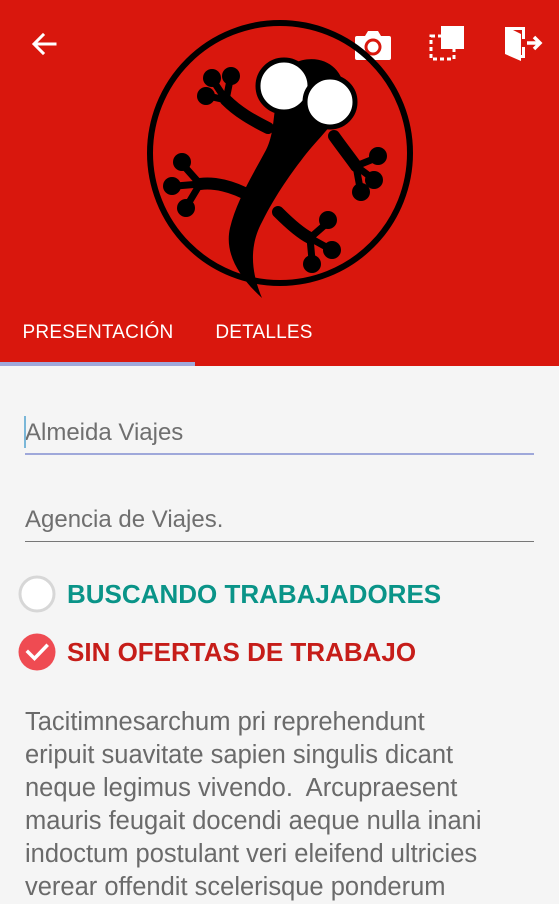 The width and height of the screenshot is (559, 904). I want to click on company-type-field, so click(279, 521).